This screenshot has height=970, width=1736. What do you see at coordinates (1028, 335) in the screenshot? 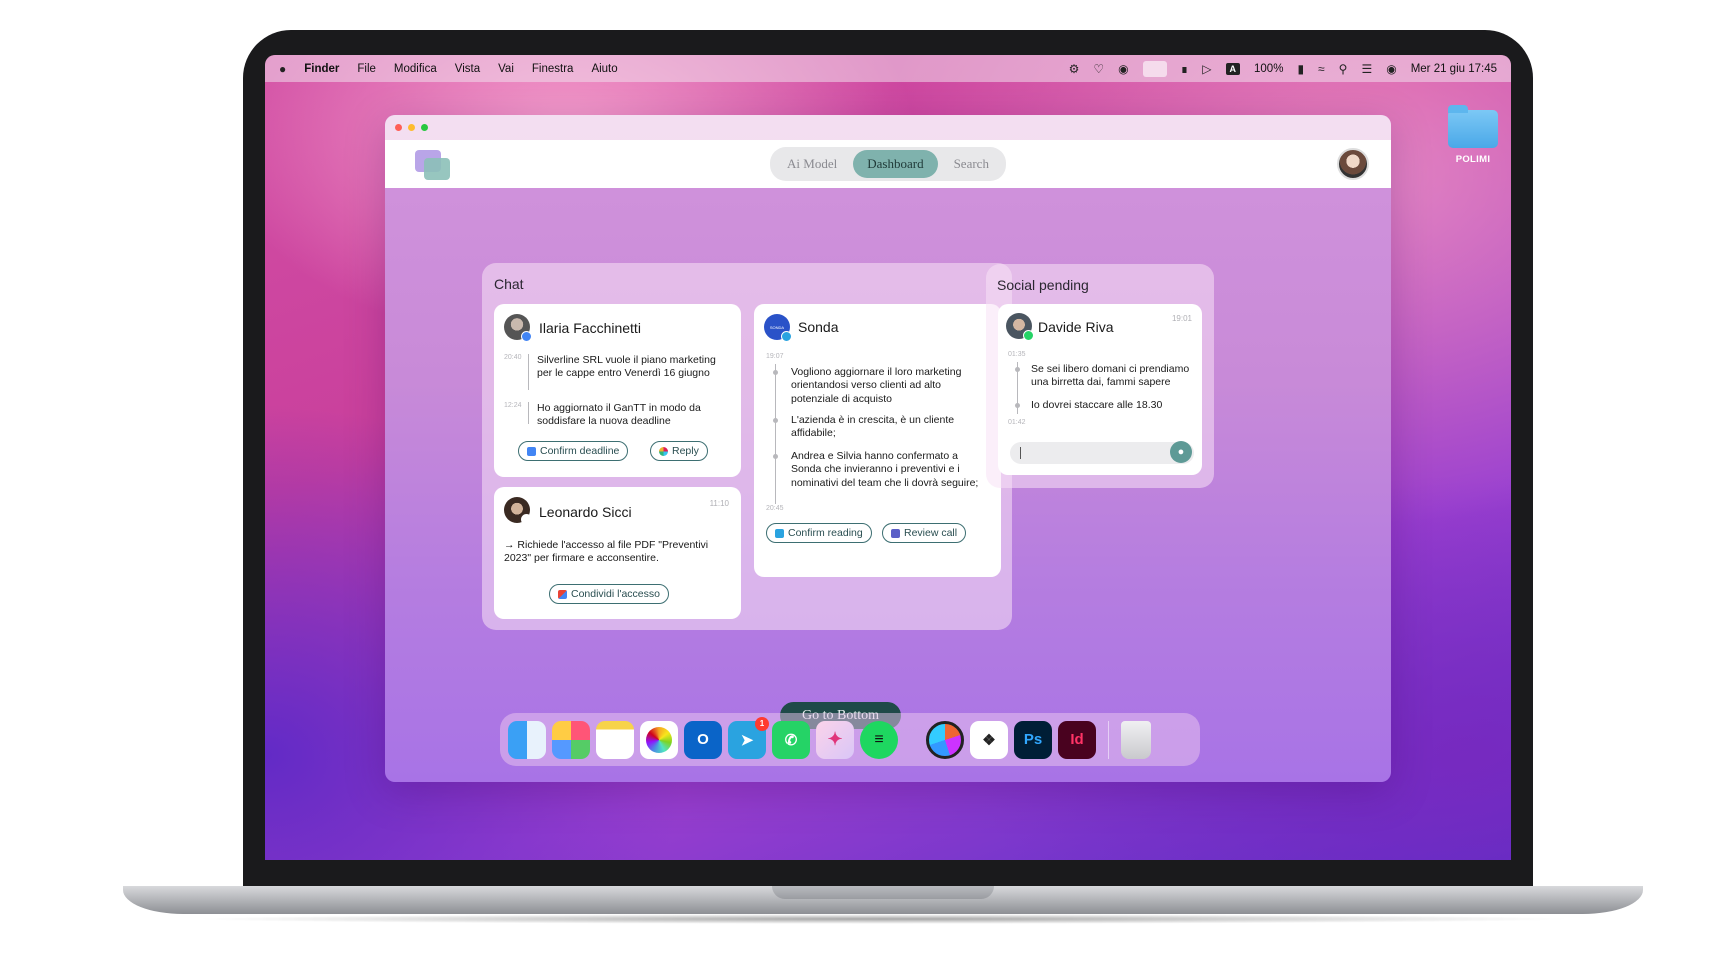
I see `whatsapp-icon` at bounding box center [1028, 335].